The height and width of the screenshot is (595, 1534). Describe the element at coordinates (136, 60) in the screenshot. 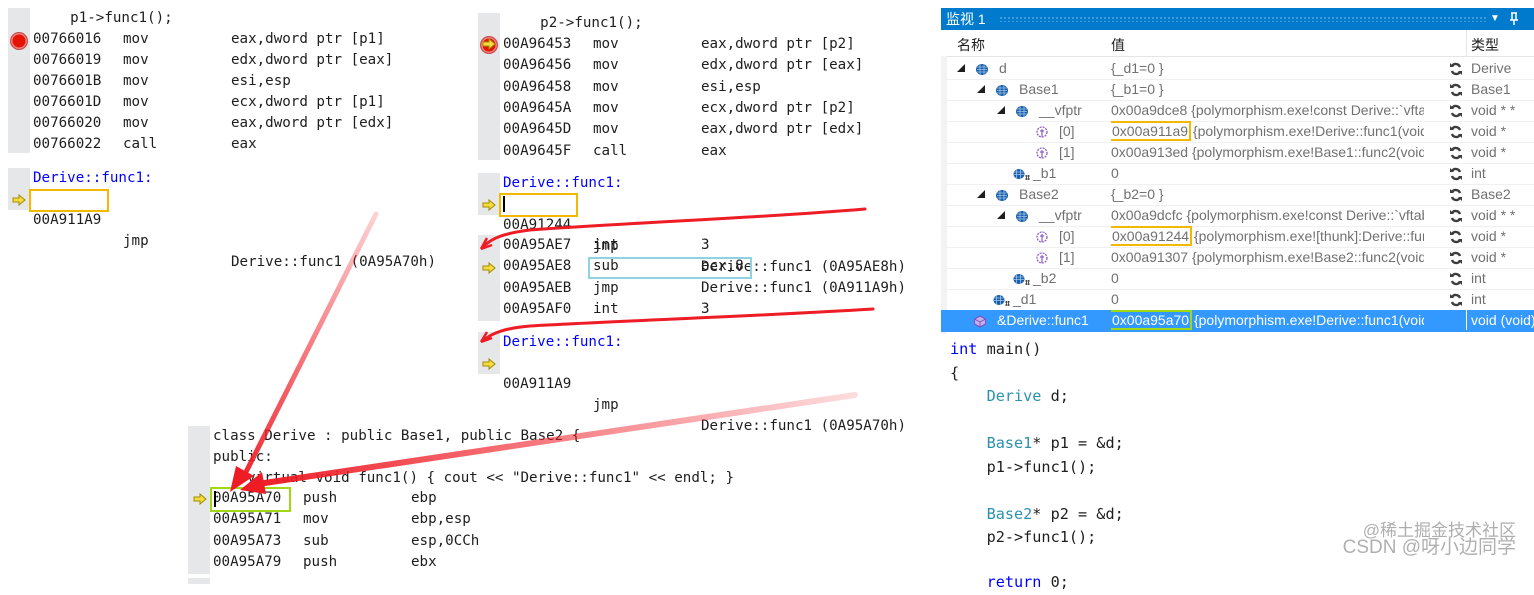

I see `asm-opcode: mov` at that location.